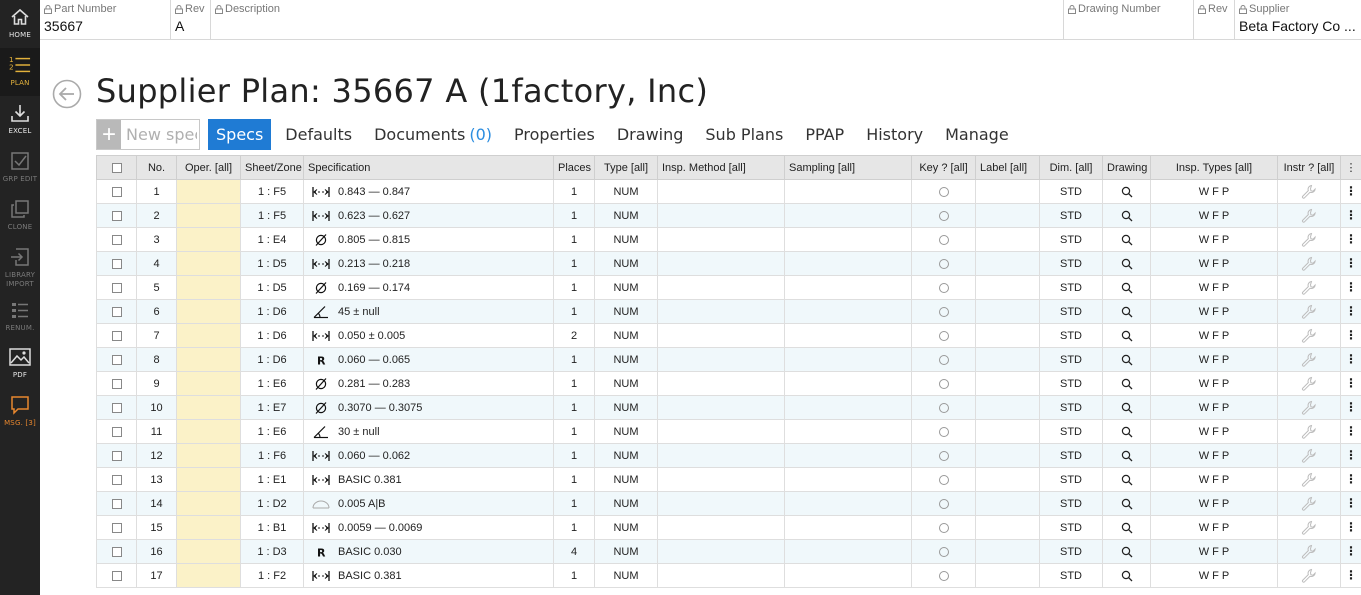  Describe the element at coordinates (428, 503) in the screenshot. I see `specification-cell: 0.005 A|B` at that location.